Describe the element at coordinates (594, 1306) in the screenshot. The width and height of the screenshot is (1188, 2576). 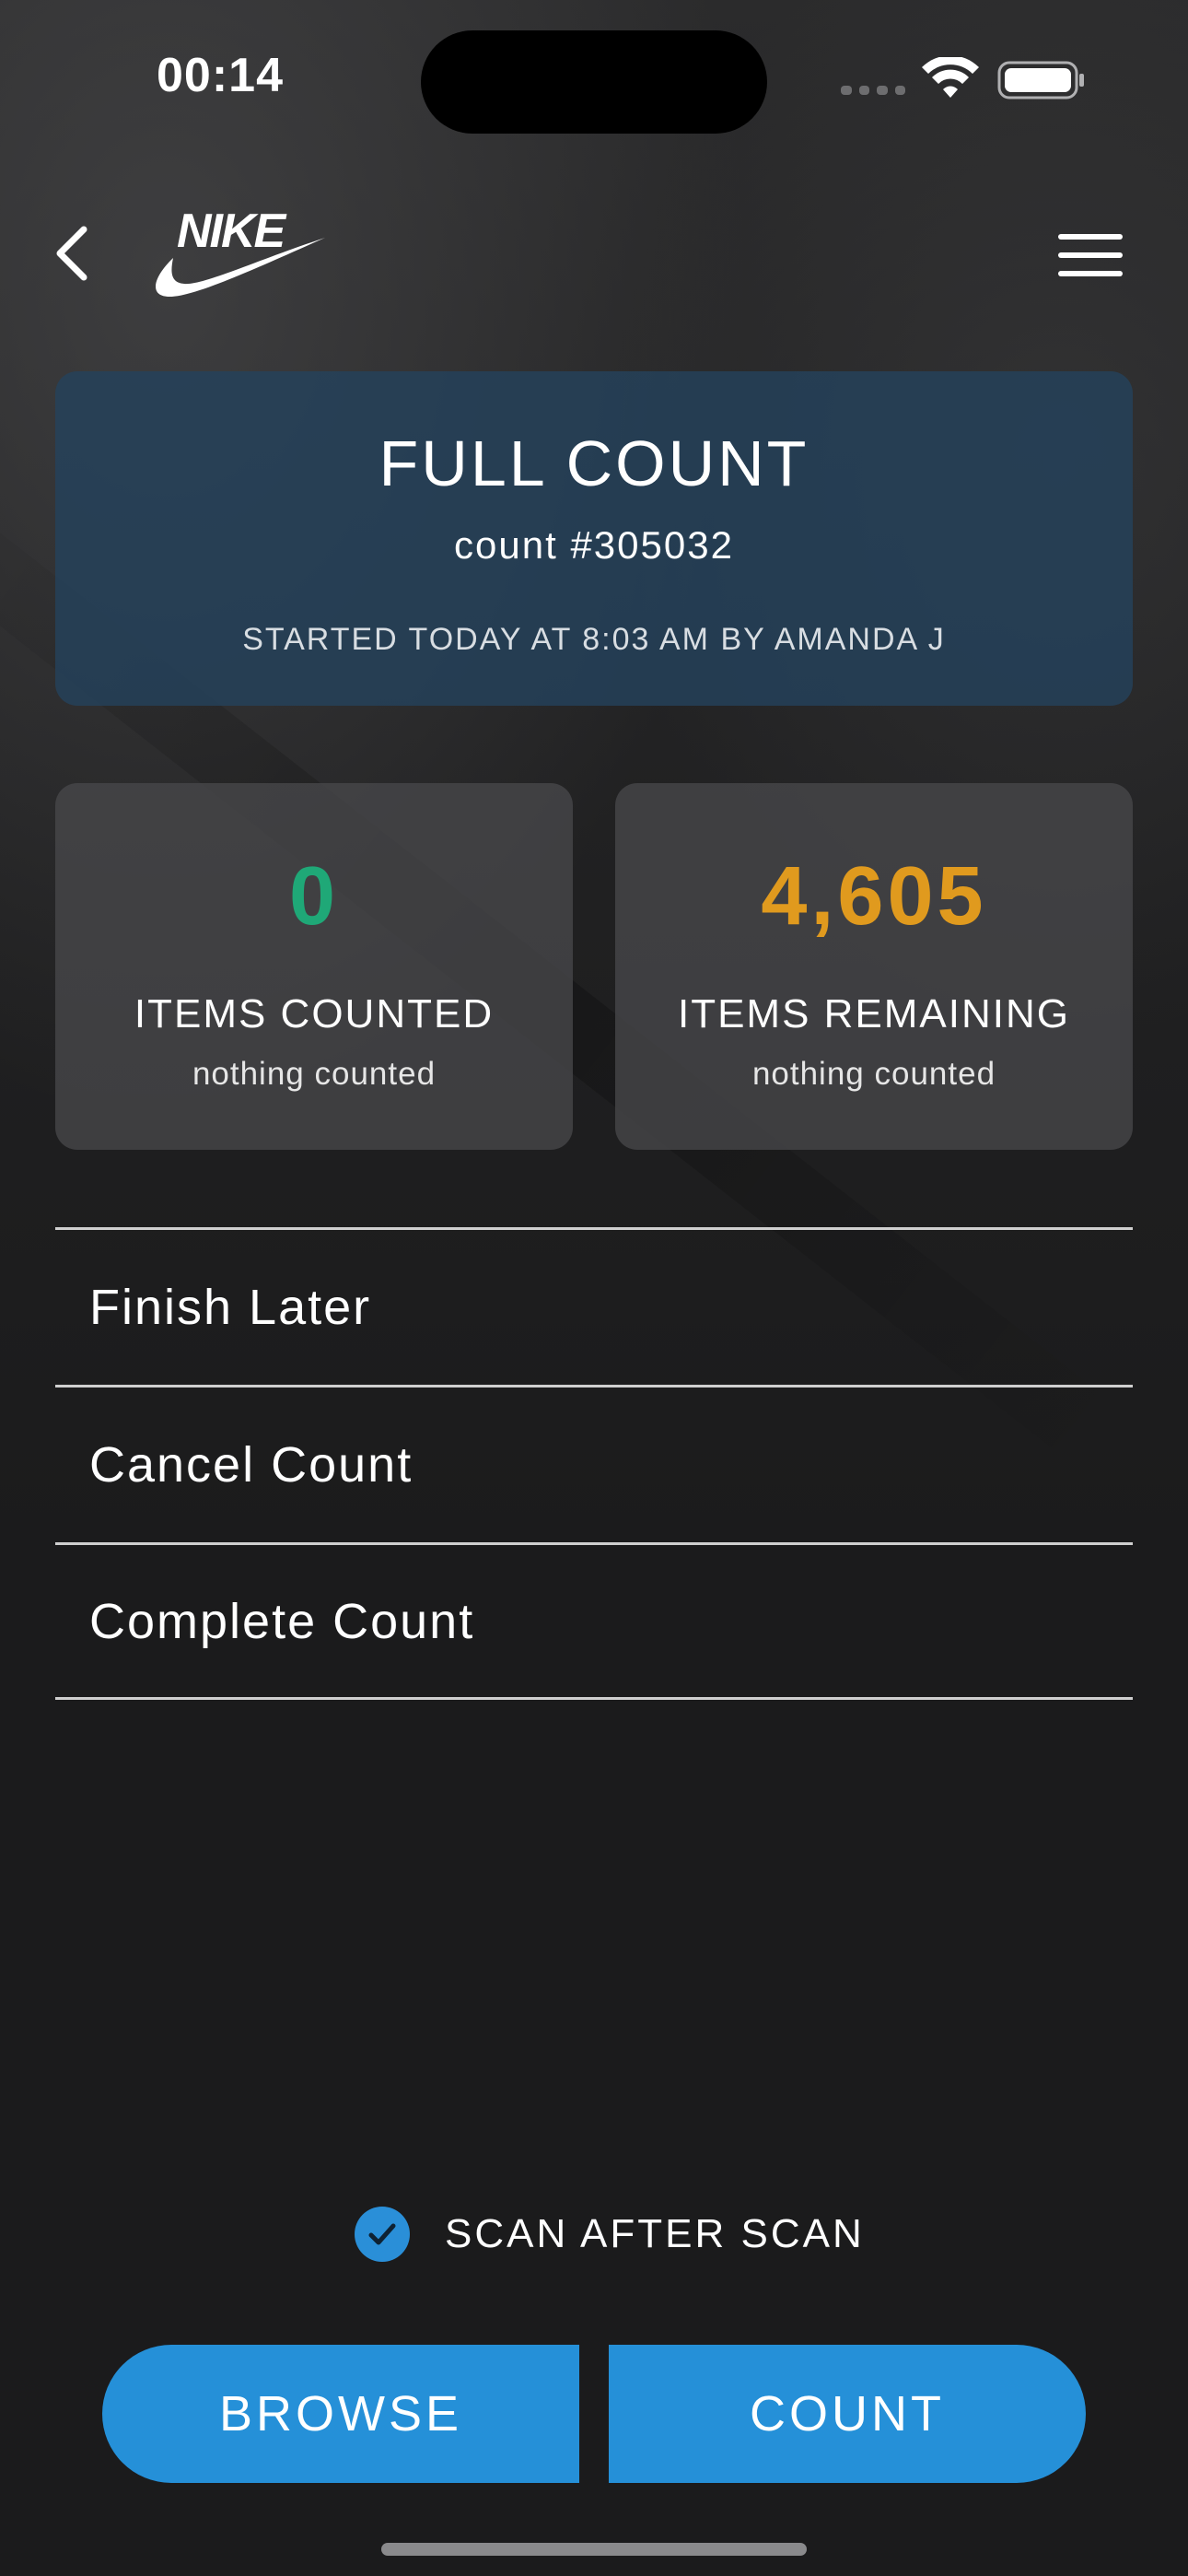
I see `finish-later-action: Finish Later` at that location.